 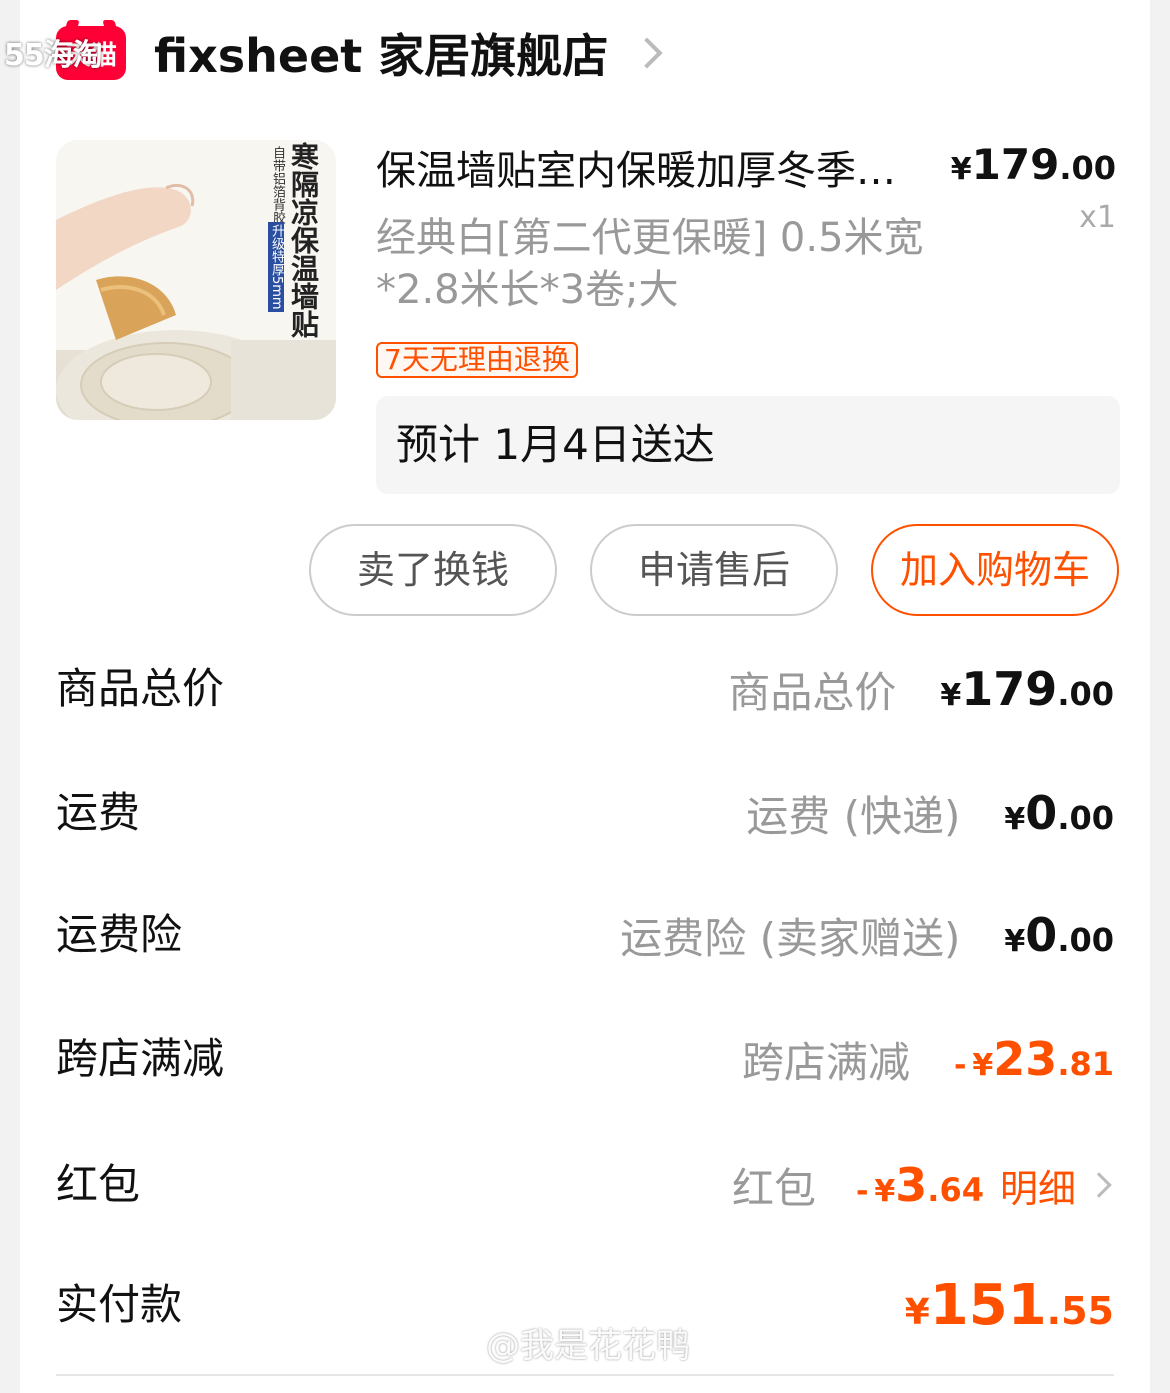 I want to click on product-price: ¥179.00, so click(x=1033, y=164).